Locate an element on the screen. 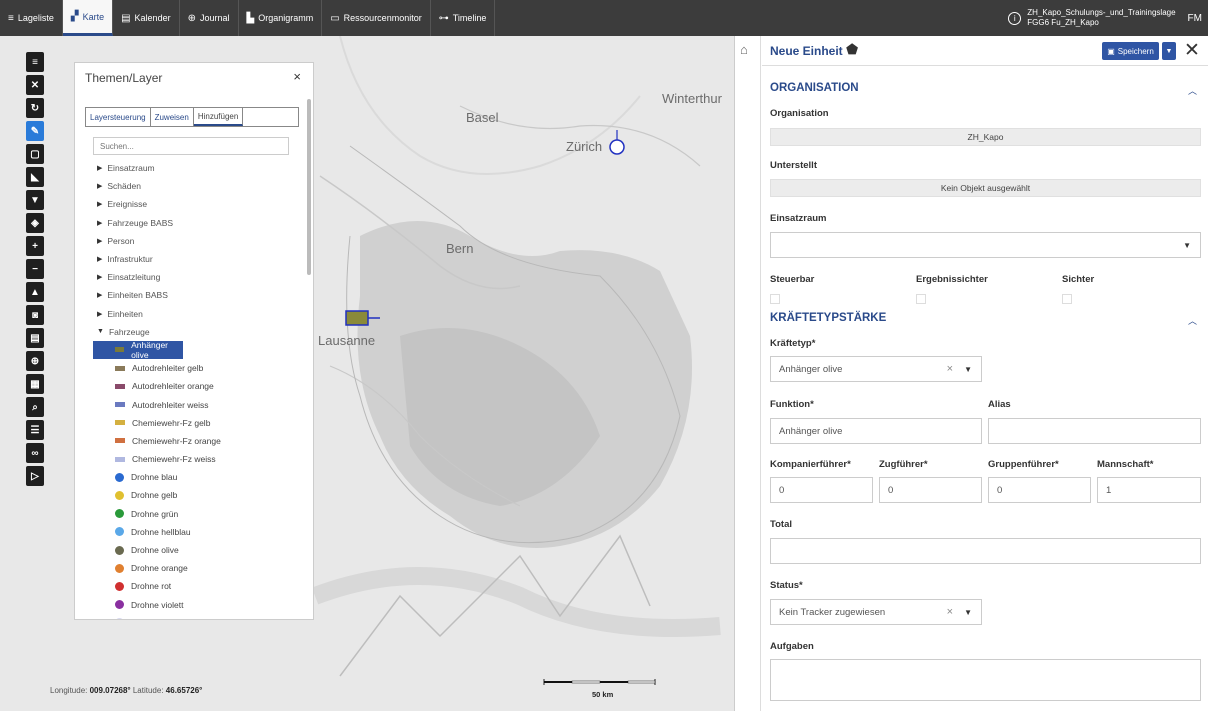 The height and width of the screenshot is (711, 1208). drone-symbol-icon is located at coordinates (119, 568).